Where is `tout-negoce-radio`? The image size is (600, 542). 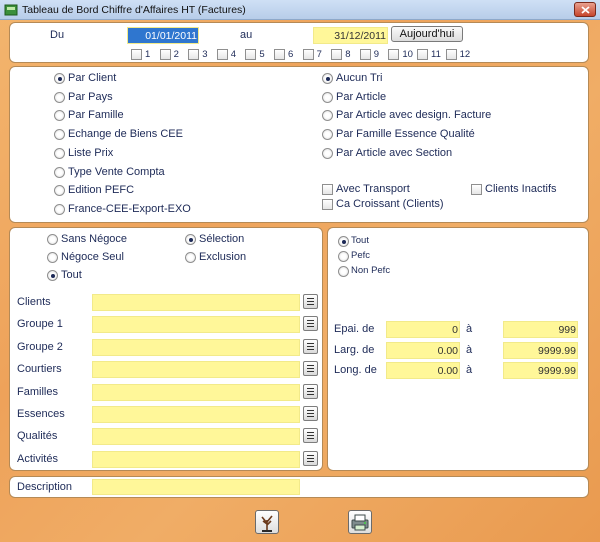
tout-negoce-radio is located at coordinates (52, 275).